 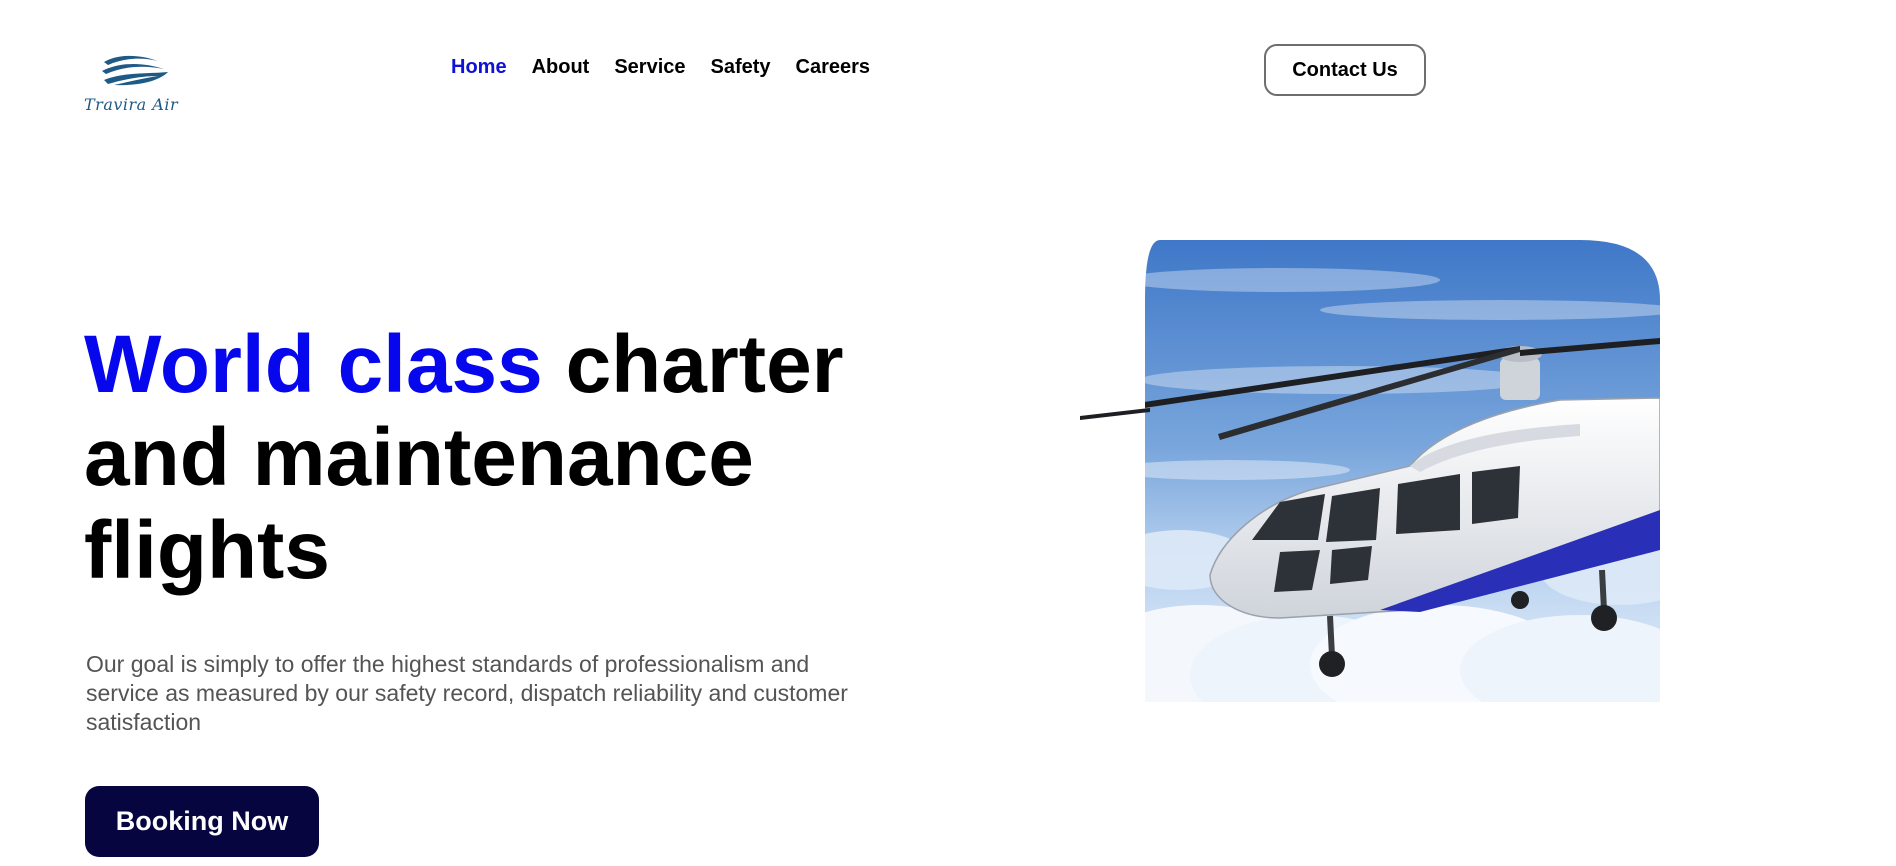 I want to click on hero-title-accent: World class, so click(x=313, y=364).